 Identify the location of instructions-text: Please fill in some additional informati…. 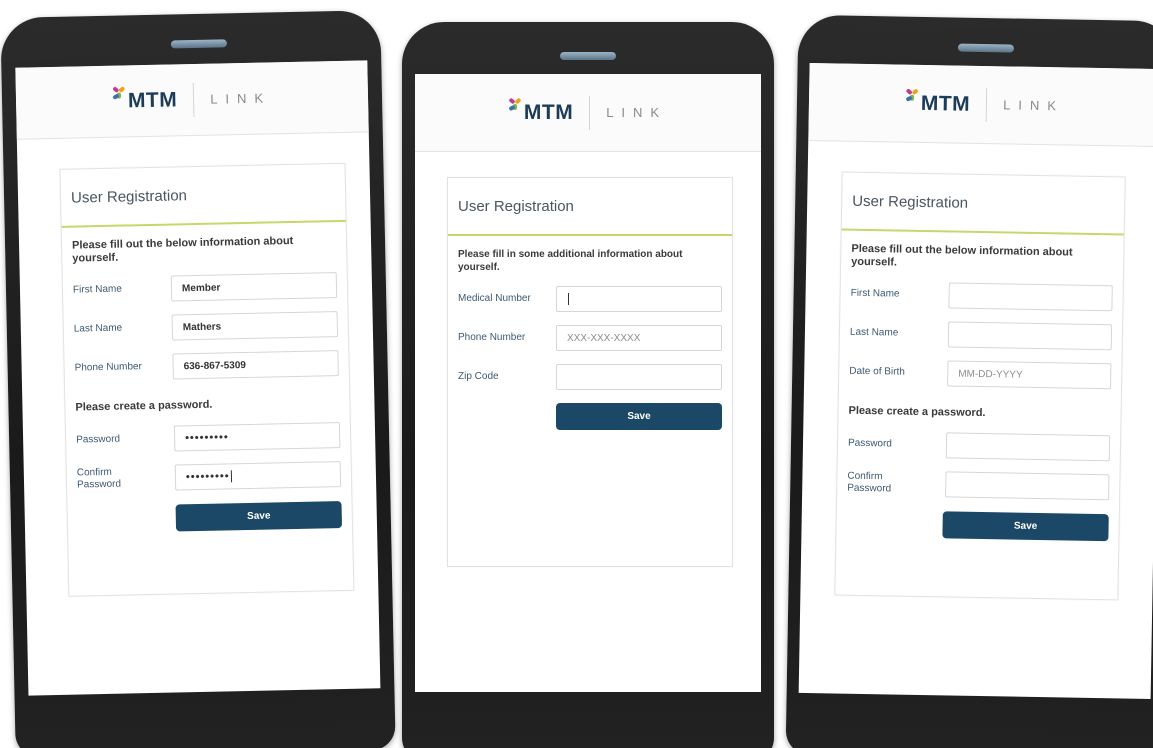
(570, 261).